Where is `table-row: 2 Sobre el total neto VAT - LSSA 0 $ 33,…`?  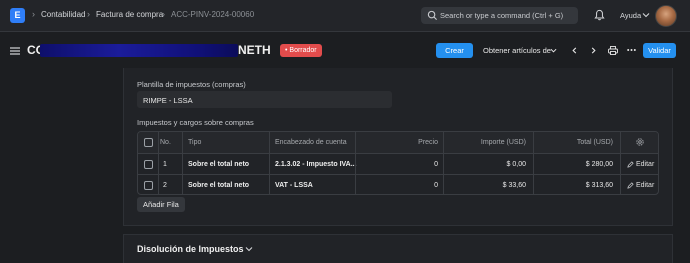 table-row: 2 Sobre el total neto VAT - LSSA 0 $ 33,… is located at coordinates (398, 184).